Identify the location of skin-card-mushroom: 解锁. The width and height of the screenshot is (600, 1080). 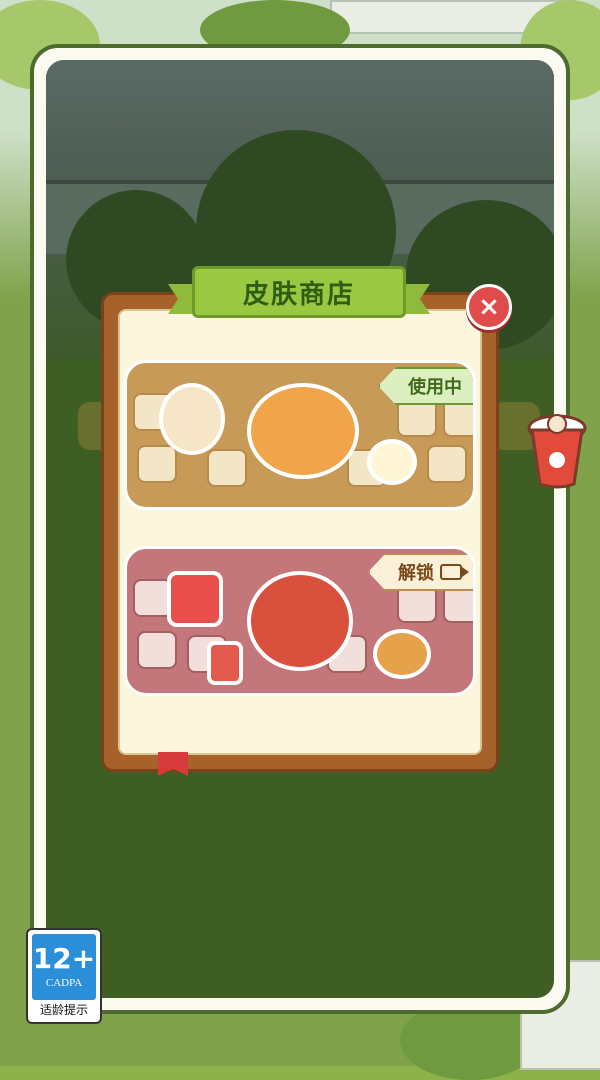
(300, 621).